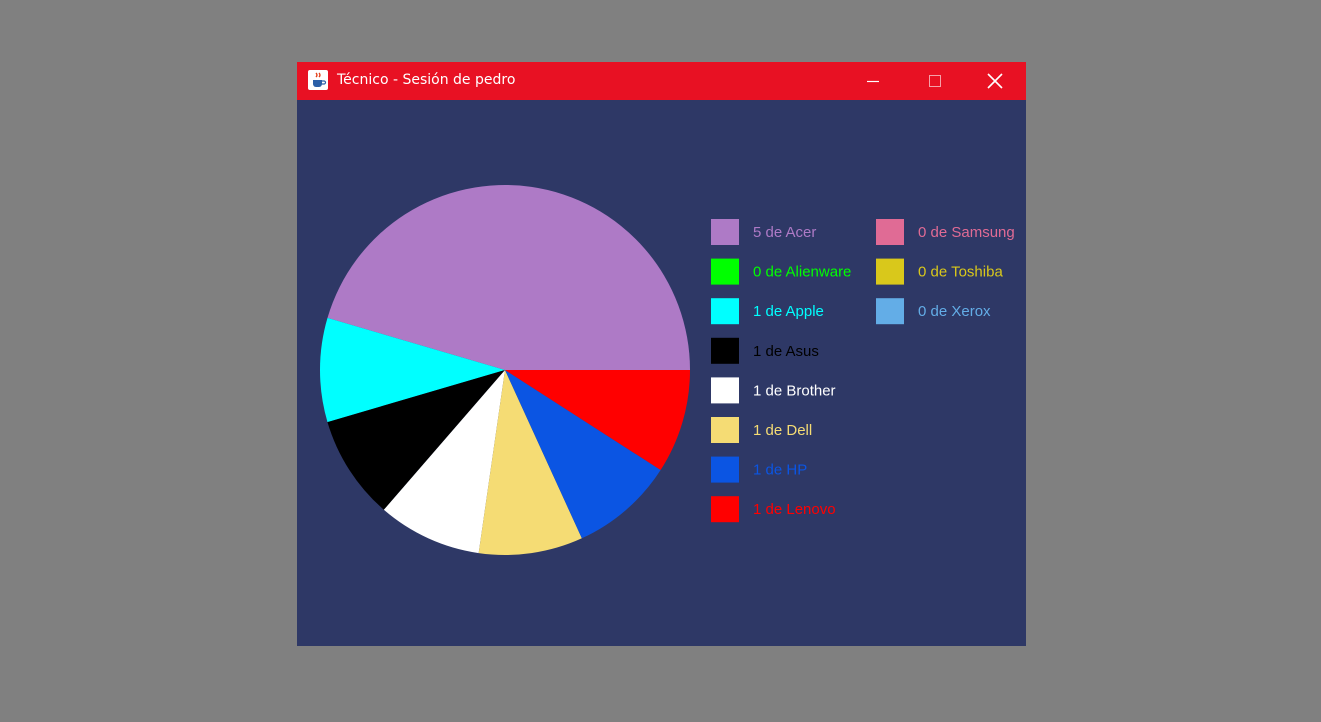 The image size is (1321, 722). I want to click on legend-label: 1 de HP, so click(780, 470).